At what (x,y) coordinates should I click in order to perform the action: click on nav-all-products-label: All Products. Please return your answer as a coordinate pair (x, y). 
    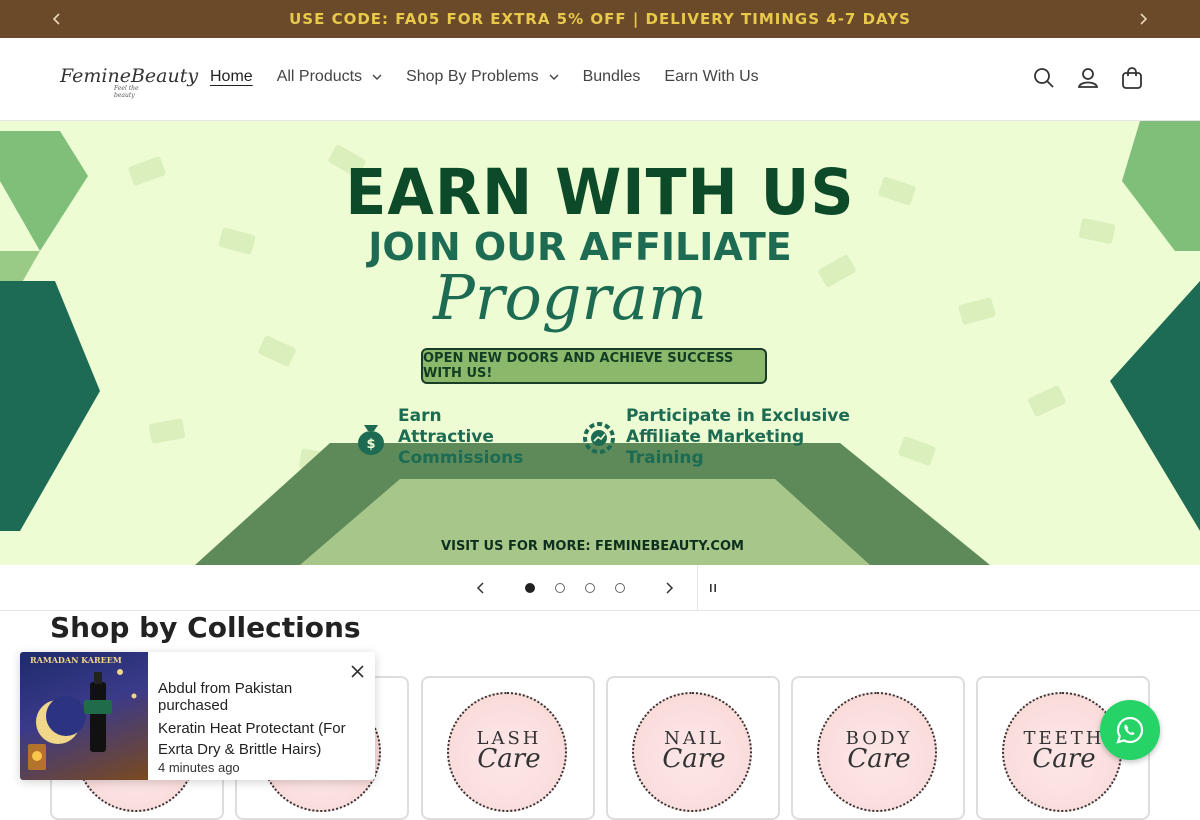
    Looking at the image, I should click on (319, 76).